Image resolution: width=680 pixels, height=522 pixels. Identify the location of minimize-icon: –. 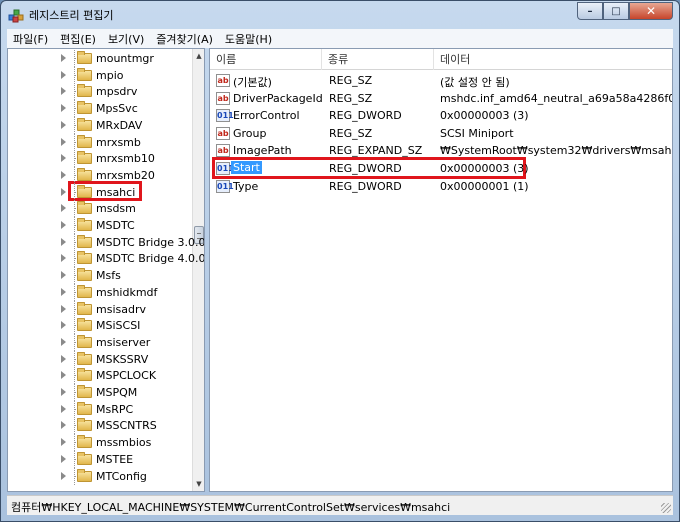
(590, 11).